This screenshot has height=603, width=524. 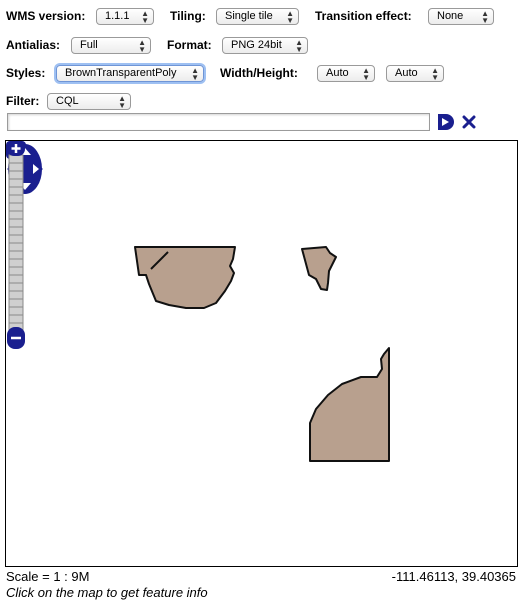 I want to click on filter-expression-input, so click(x=218, y=122).